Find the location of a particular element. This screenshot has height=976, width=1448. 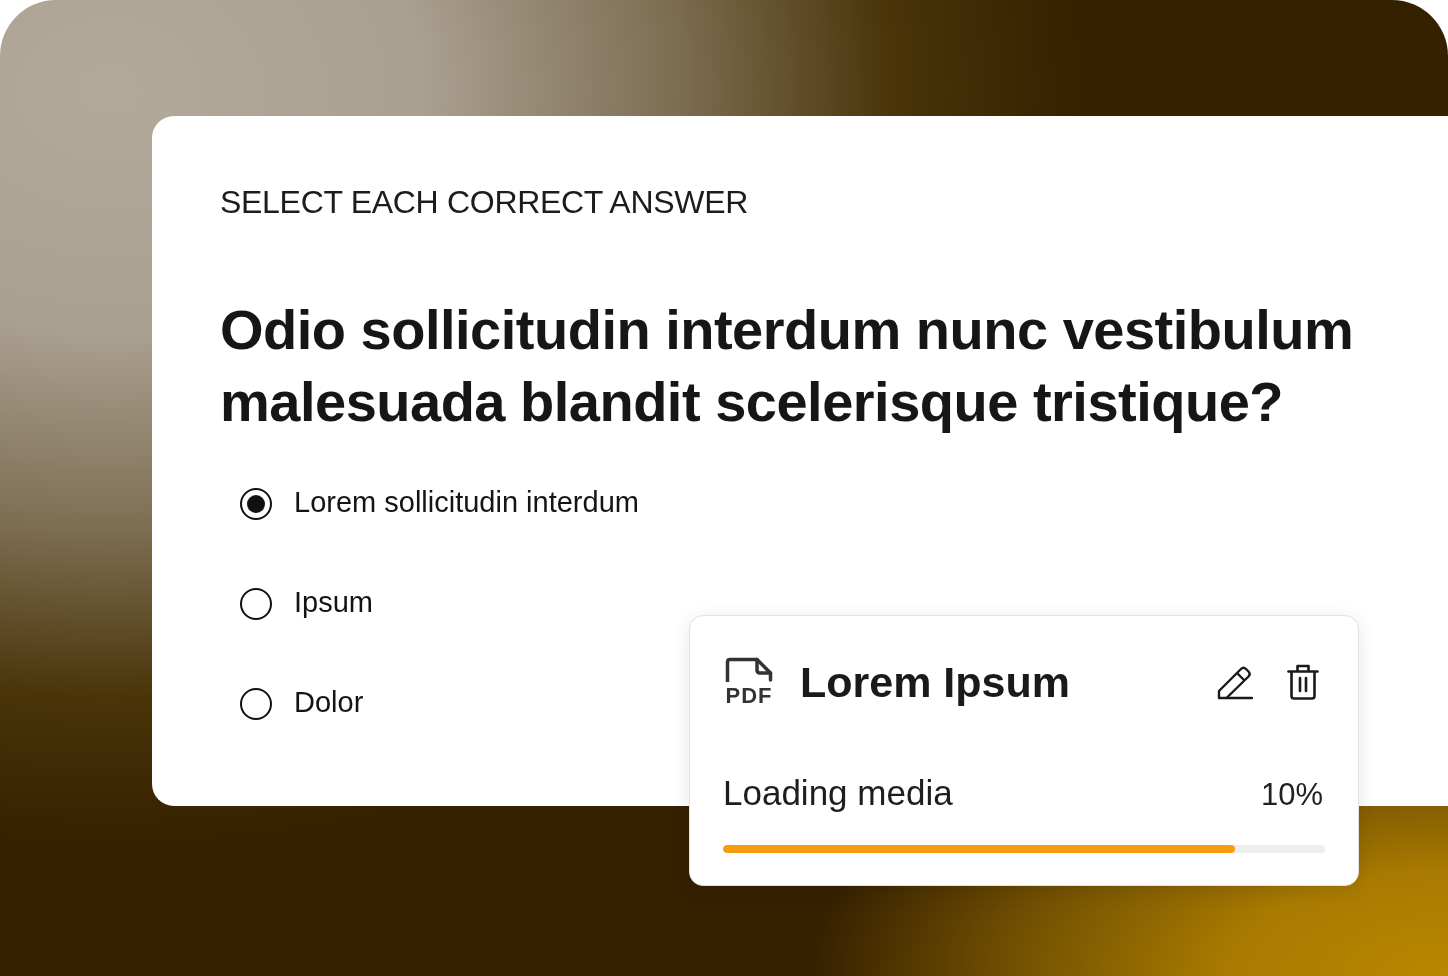

option-label: Lorem sollicitudin interdum is located at coordinates (466, 502).